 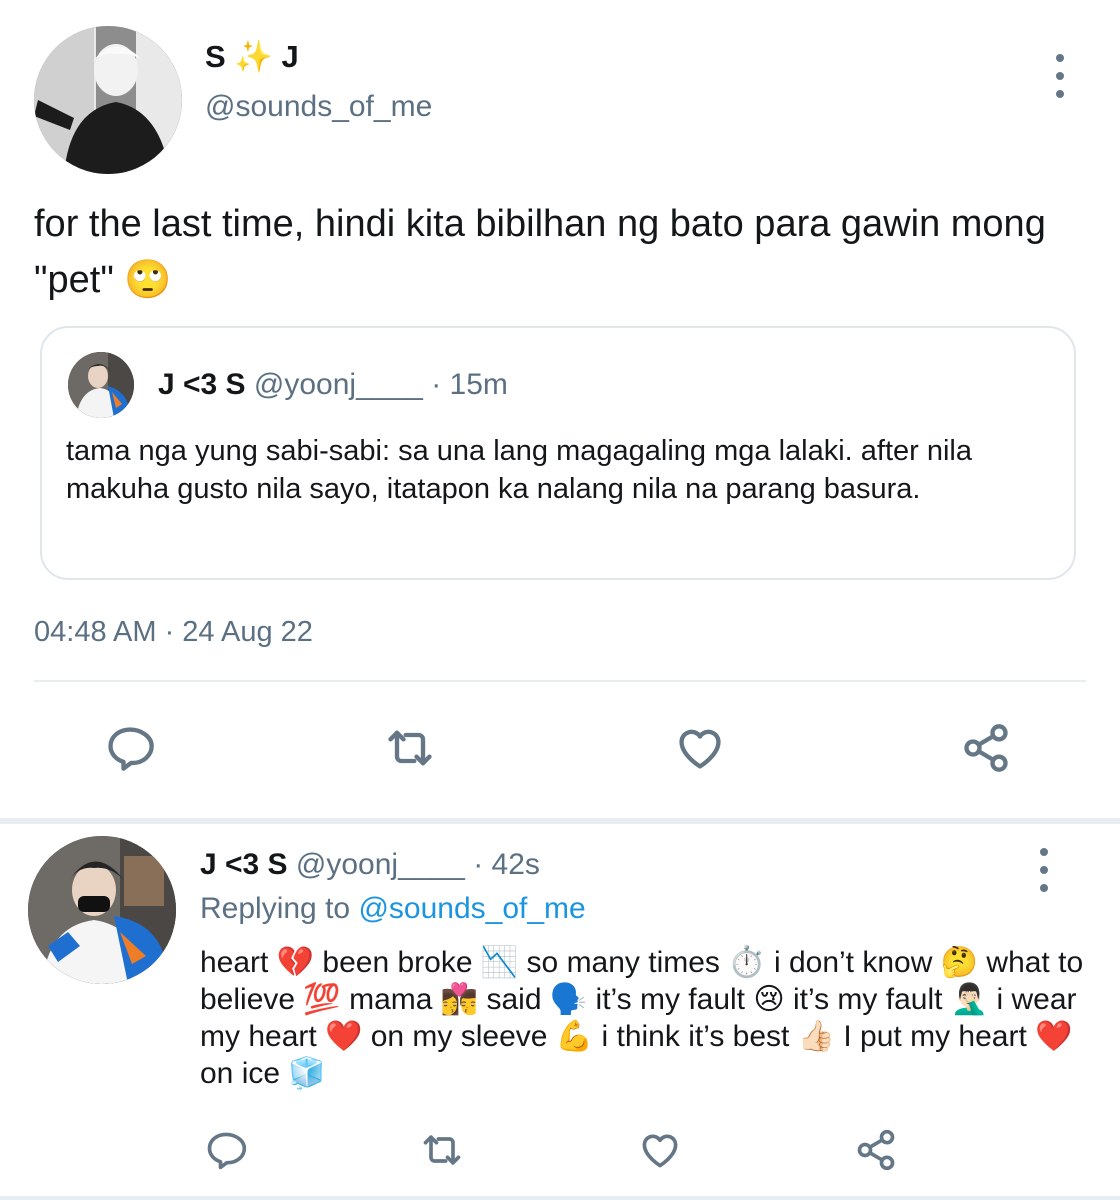 What do you see at coordinates (252, 56) in the screenshot?
I see `author-name: S ✨ J` at bounding box center [252, 56].